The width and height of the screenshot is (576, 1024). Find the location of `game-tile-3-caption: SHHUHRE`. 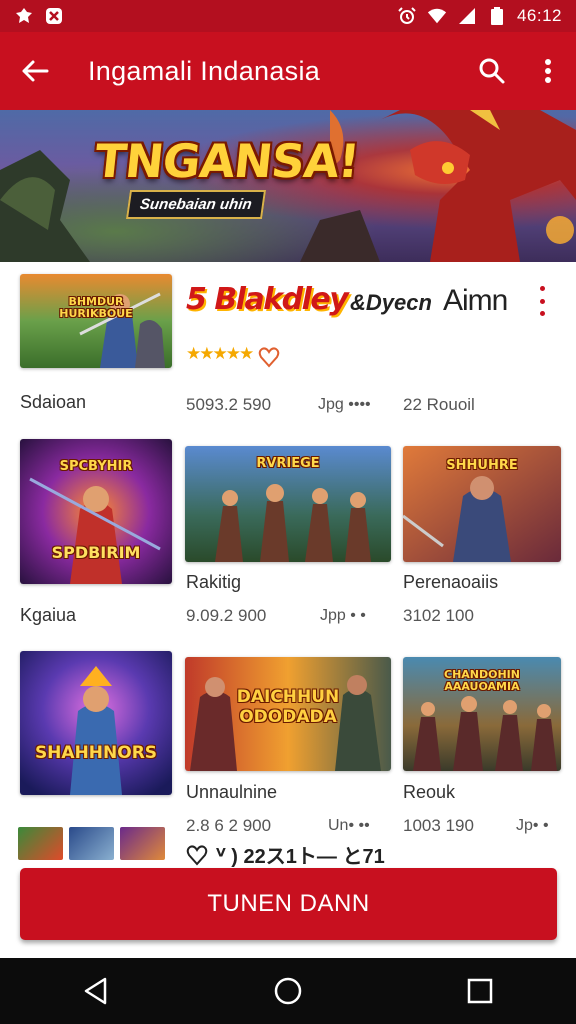

game-tile-3-caption: SHHUHRE is located at coordinates (482, 465).